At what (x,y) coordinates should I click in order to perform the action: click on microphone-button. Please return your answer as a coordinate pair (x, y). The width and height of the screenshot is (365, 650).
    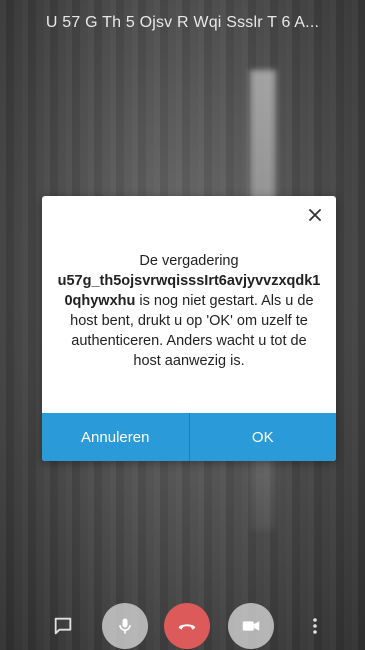
    Looking at the image, I should click on (125, 626).